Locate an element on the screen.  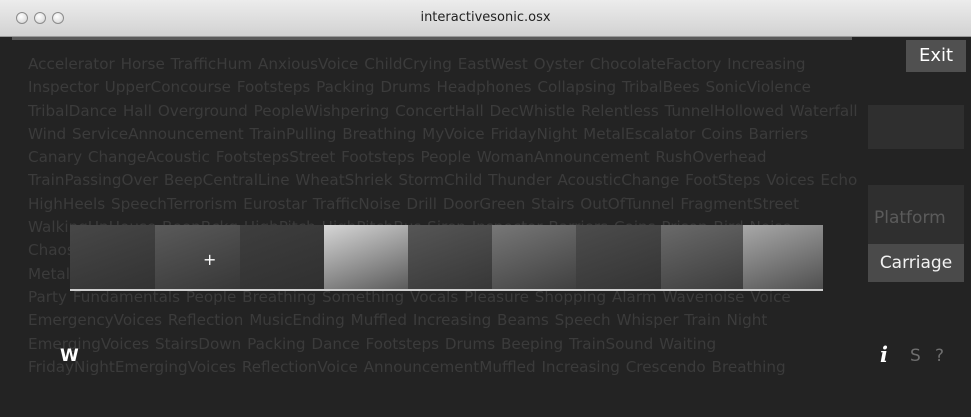
frame-escalator is located at coordinates (618, 257).